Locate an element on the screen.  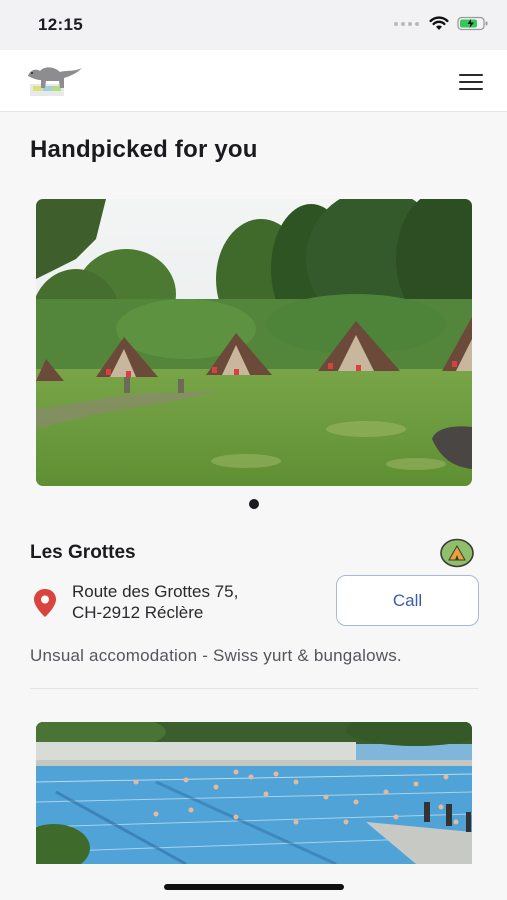
hamburger-menu-icon is located at coordinates (471, 82).